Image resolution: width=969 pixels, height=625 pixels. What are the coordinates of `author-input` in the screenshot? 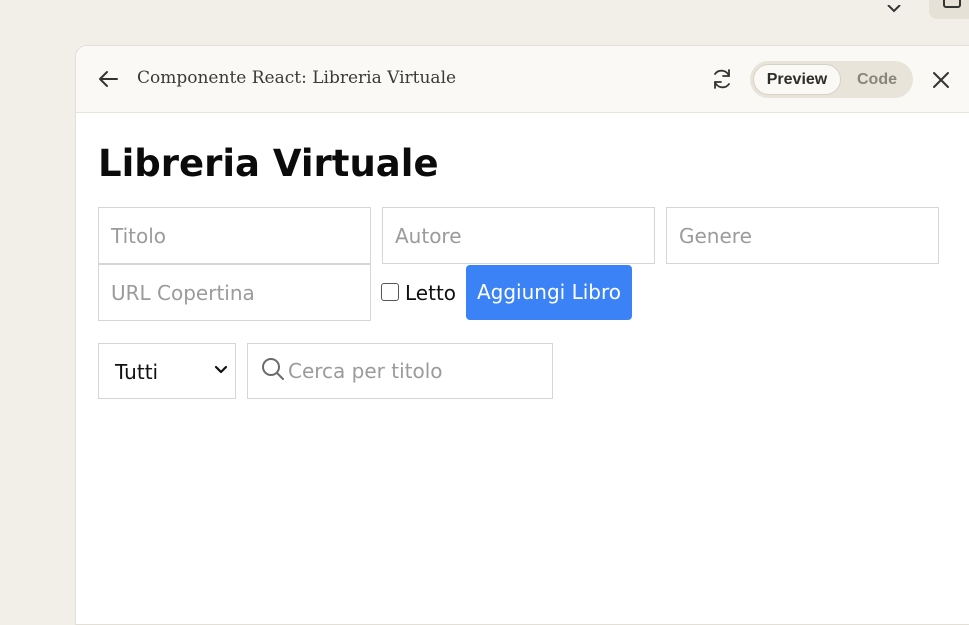 It's located at (518, 235).